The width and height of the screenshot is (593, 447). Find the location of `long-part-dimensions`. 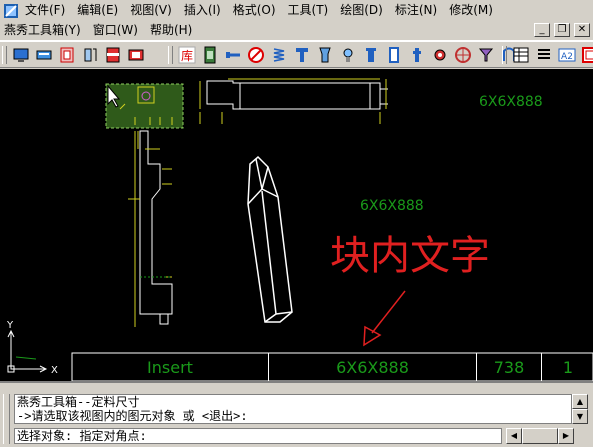

long-part-dimensions is located at coordinates (293, 101).